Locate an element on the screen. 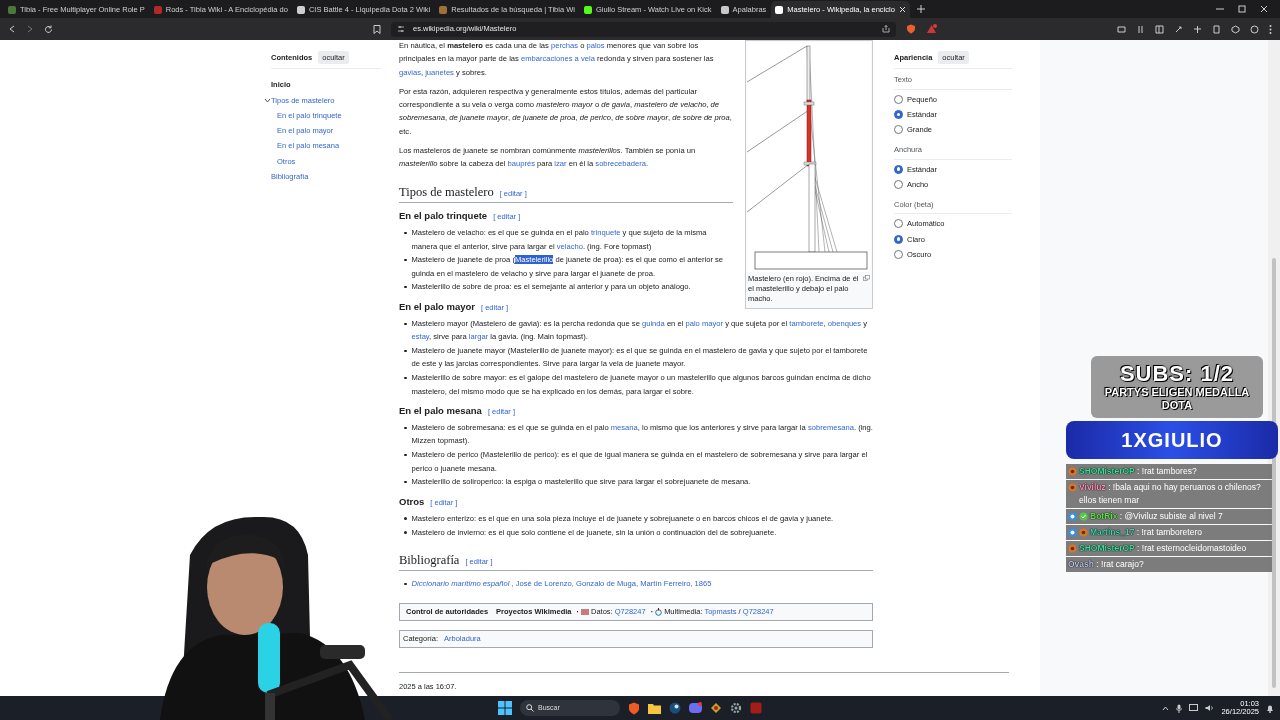 This screenshot has width=1280, height=720. goal-title: SUBS: 1/2 is located at coordinates (1177, 374).